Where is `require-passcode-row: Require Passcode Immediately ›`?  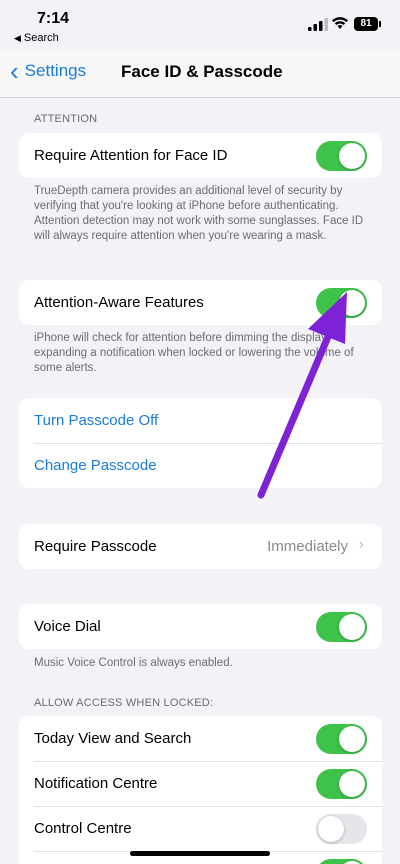
require-passcode-row: Require Passcode Immediately › is located at coordinates (200, 546).